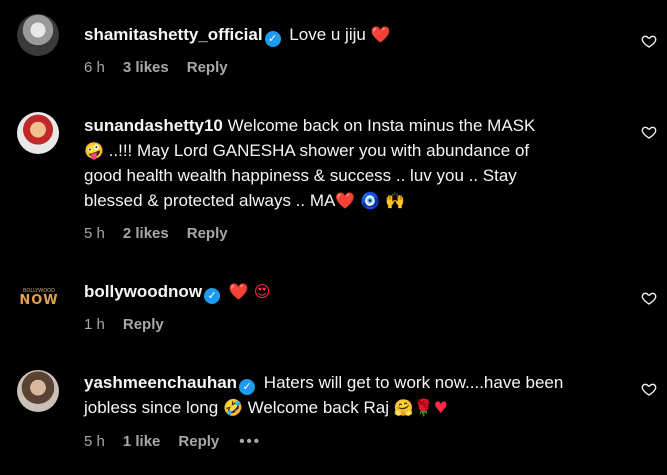  I want to click on emoji-group: ❤️ 🧿 🙌, so click(370, 200).